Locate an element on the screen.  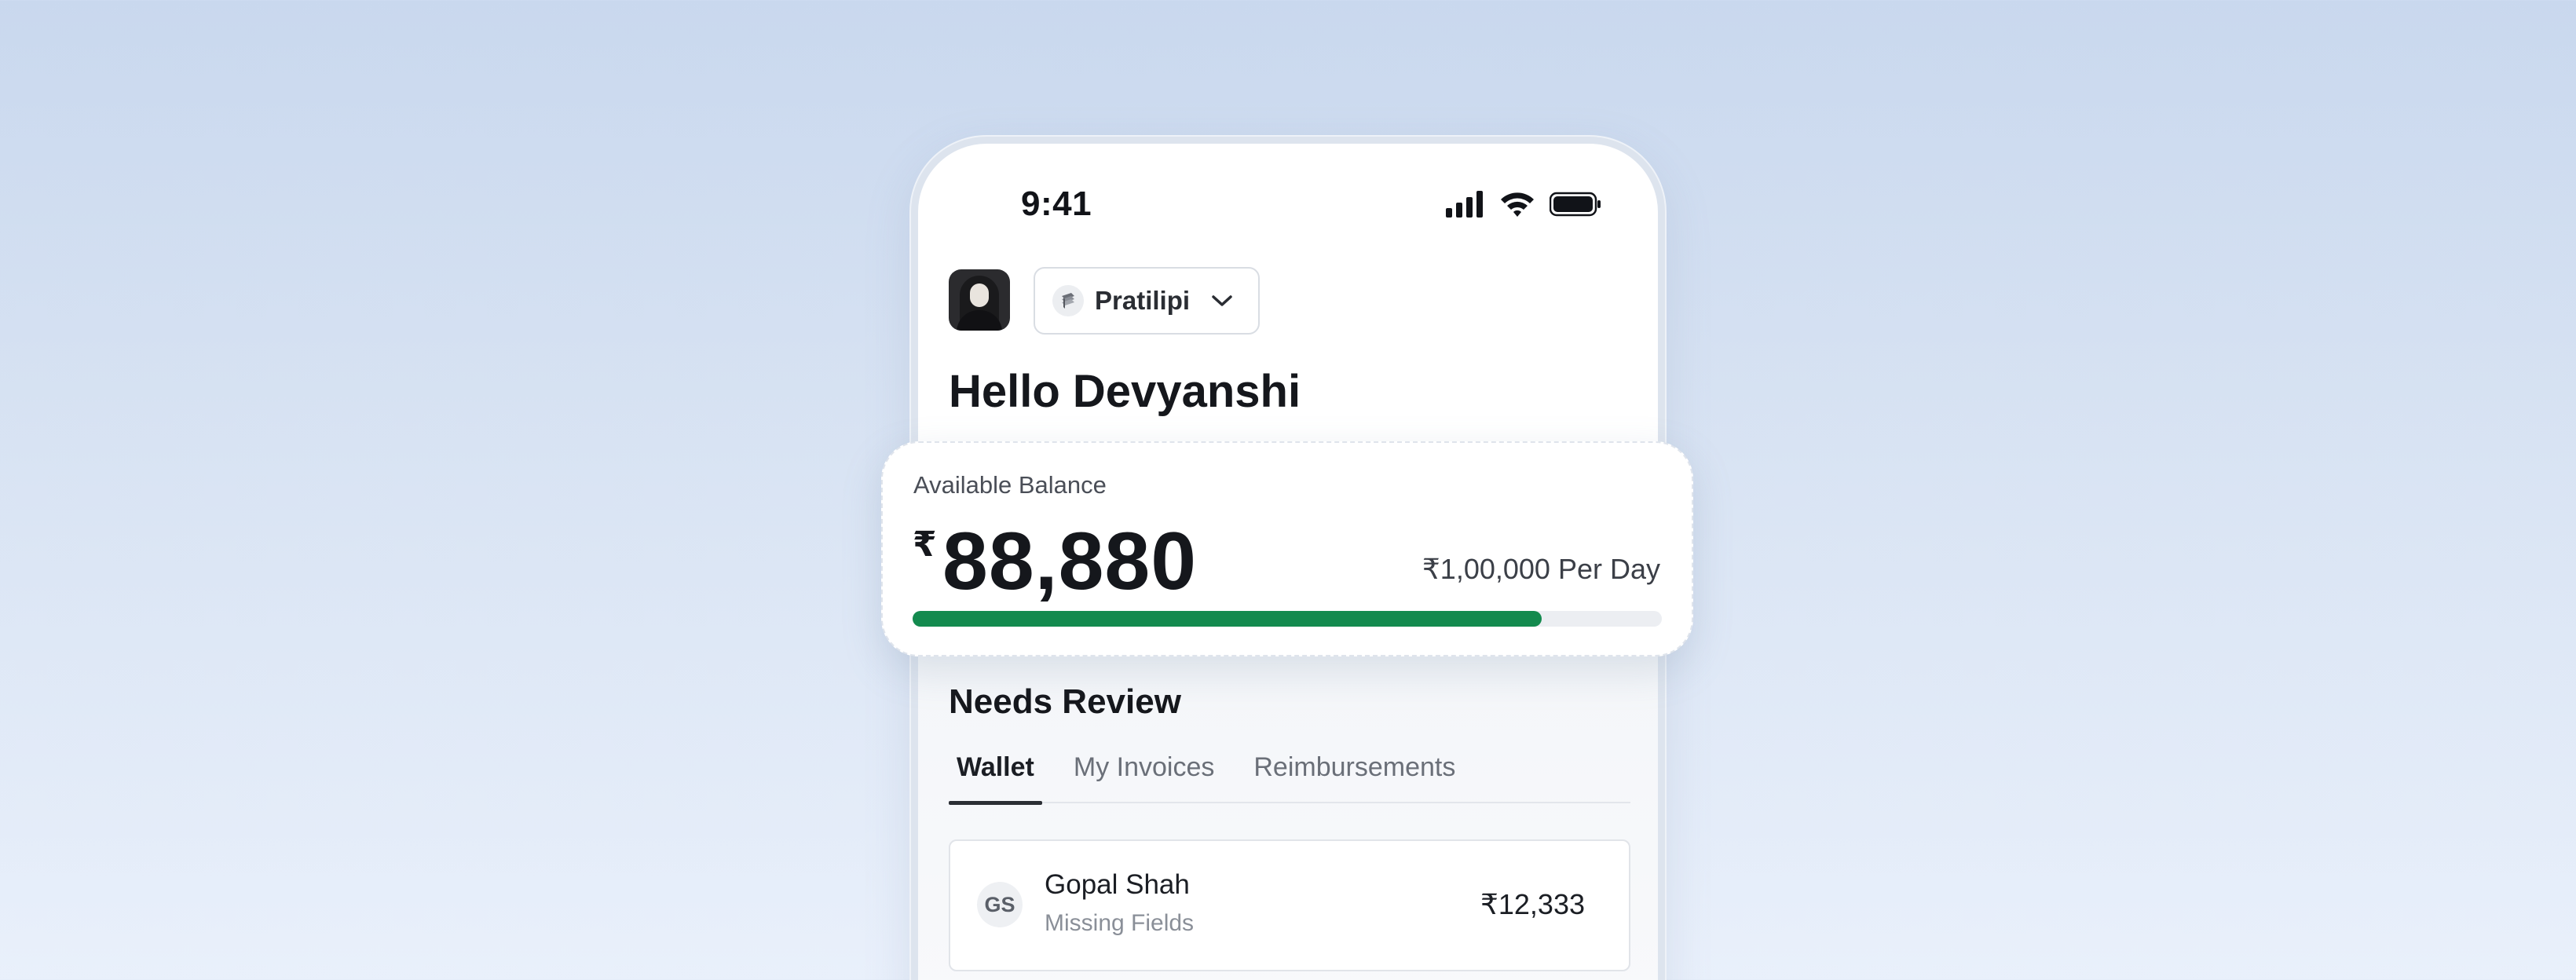
tab-my-invoices: My Invoices is located at coordinates (1144, 775).